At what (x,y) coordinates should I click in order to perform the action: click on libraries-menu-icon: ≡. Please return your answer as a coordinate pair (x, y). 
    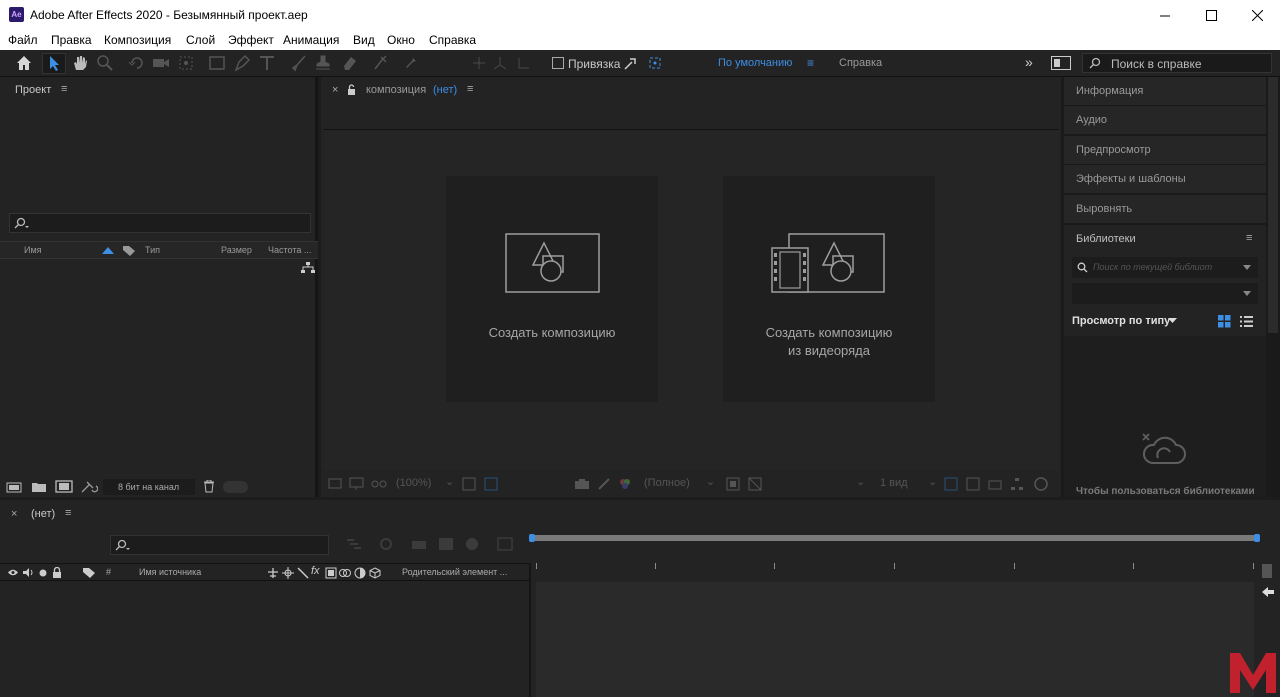
    Looking at the image, I should click on (1249, 238).